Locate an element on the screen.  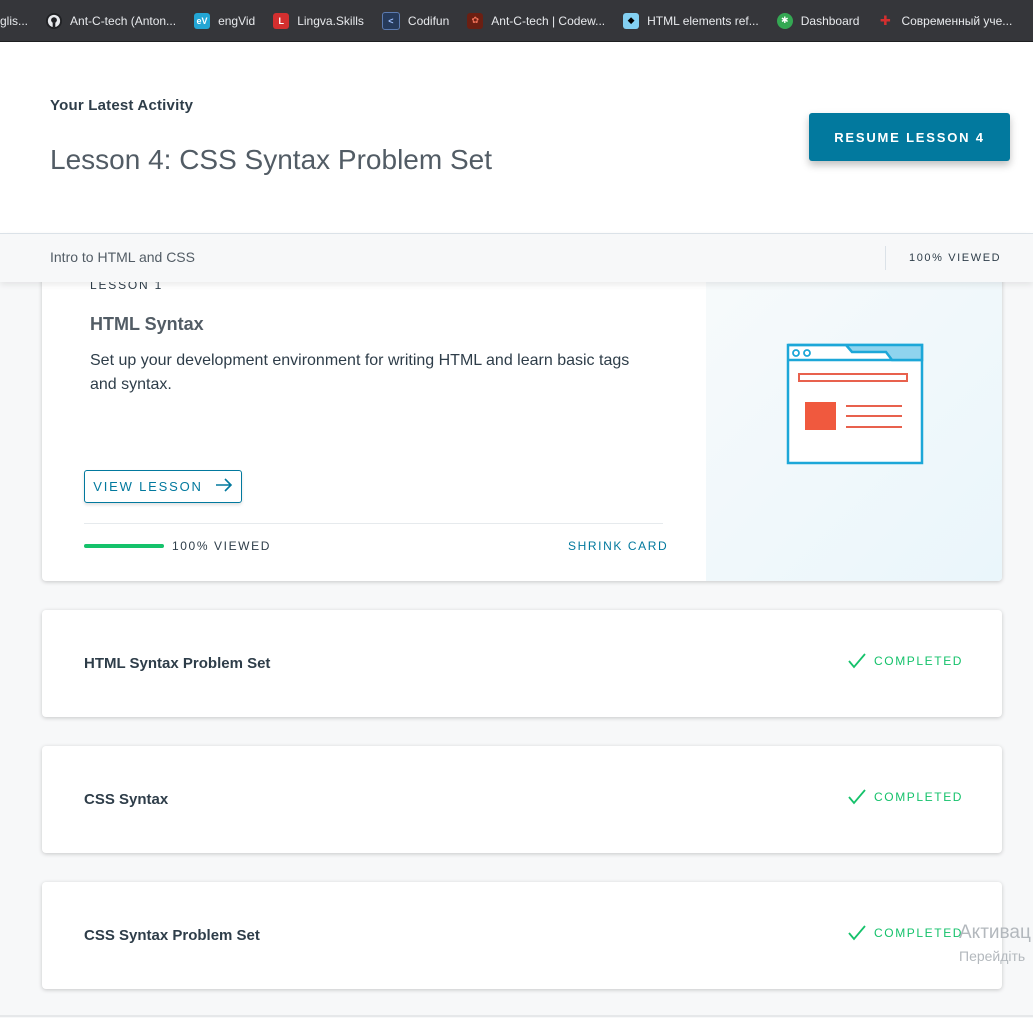
view-lesson-label: VIEW LESSON is located at coordinates (148, 486).